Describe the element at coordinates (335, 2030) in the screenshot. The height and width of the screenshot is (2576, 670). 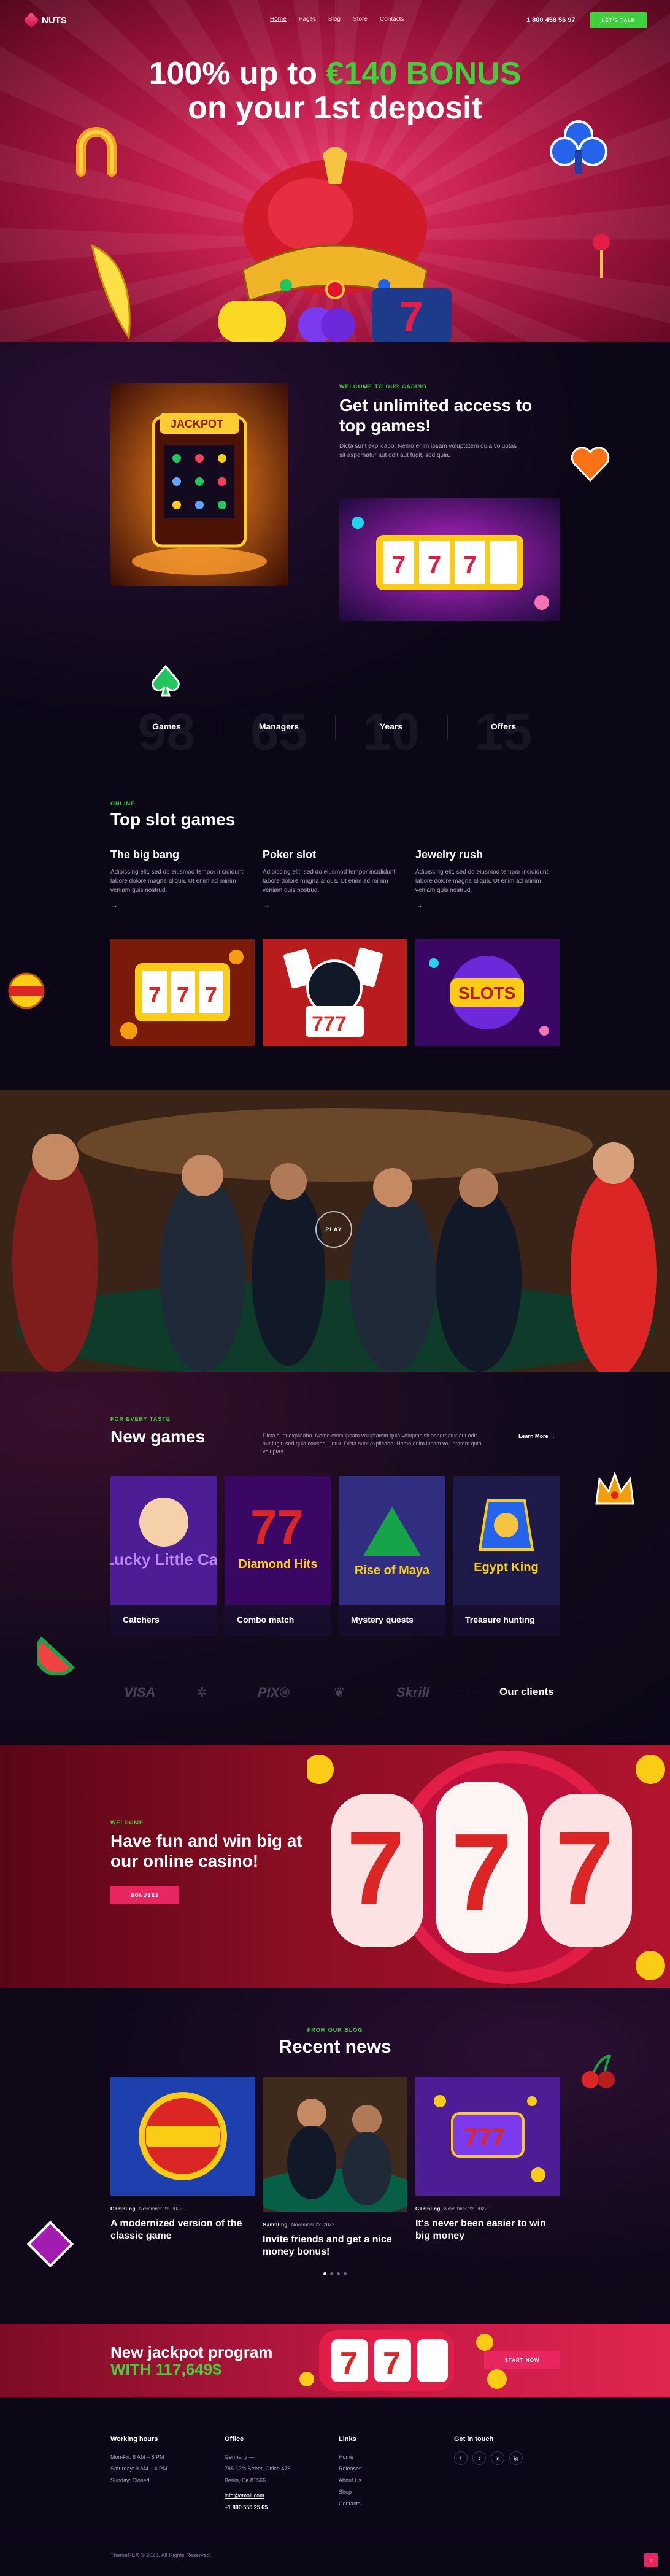
I see `news-eyebrow: From our blog` at that location.